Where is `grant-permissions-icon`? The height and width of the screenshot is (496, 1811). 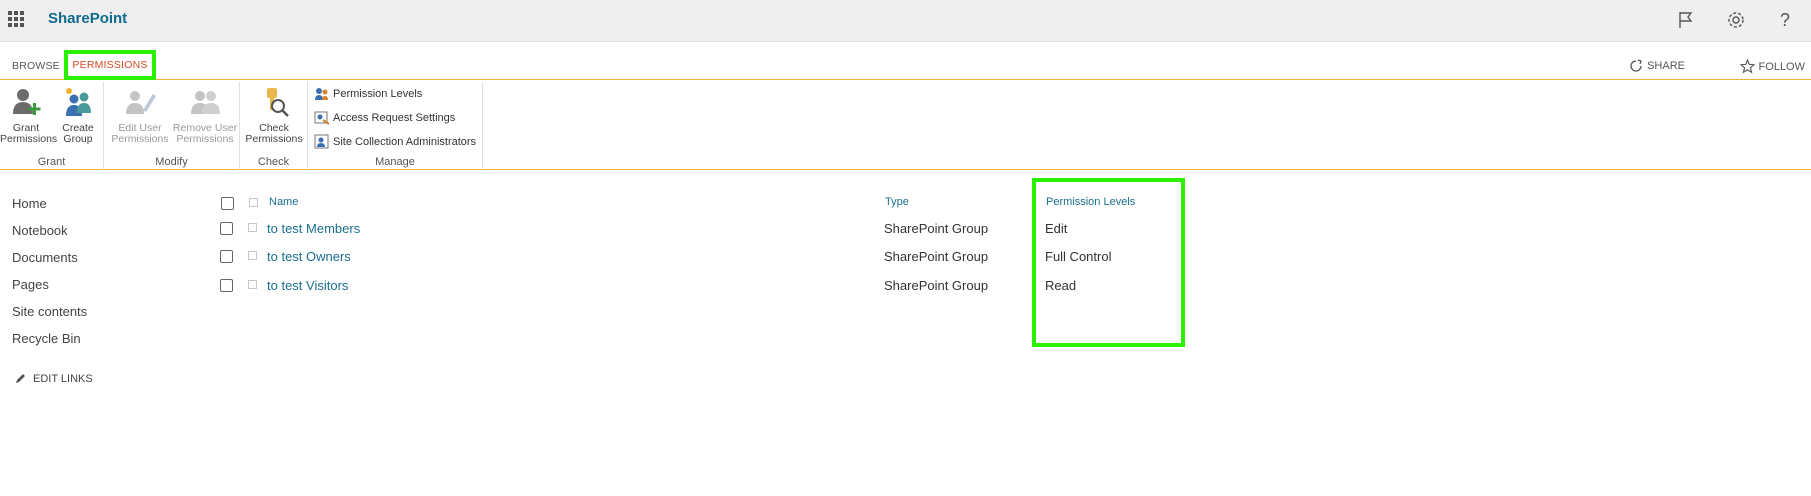
grant-permissions-icon is located at coordinates (27, 102).